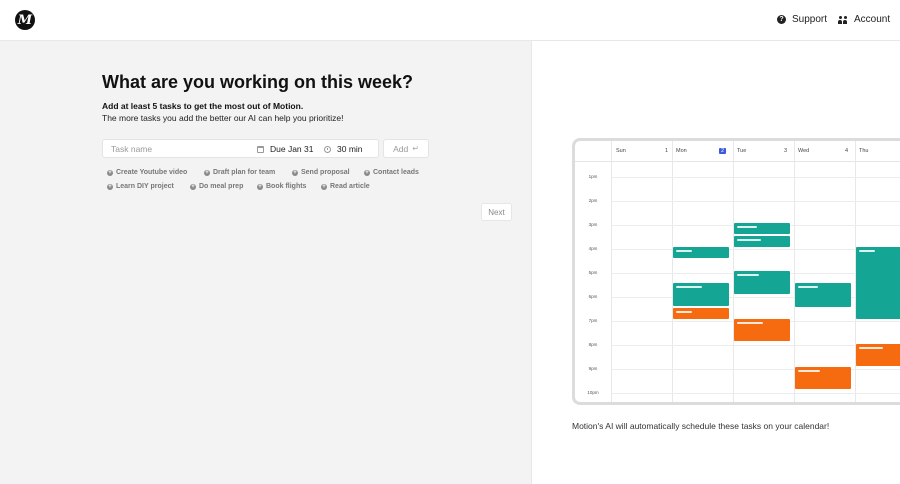 This screenshot has height=484, width=900. I want to click on calendar-icon, so click(260, 149).